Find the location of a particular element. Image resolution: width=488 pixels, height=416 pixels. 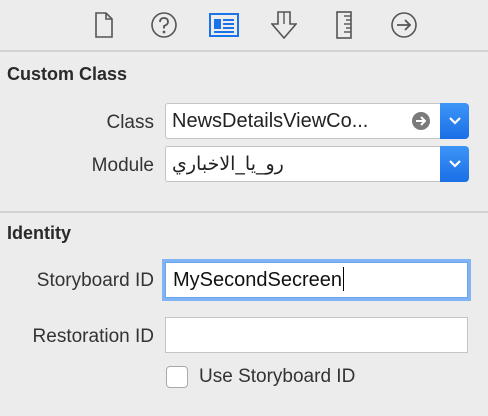

class-dropdown-button is located at coordinates (454, 121).